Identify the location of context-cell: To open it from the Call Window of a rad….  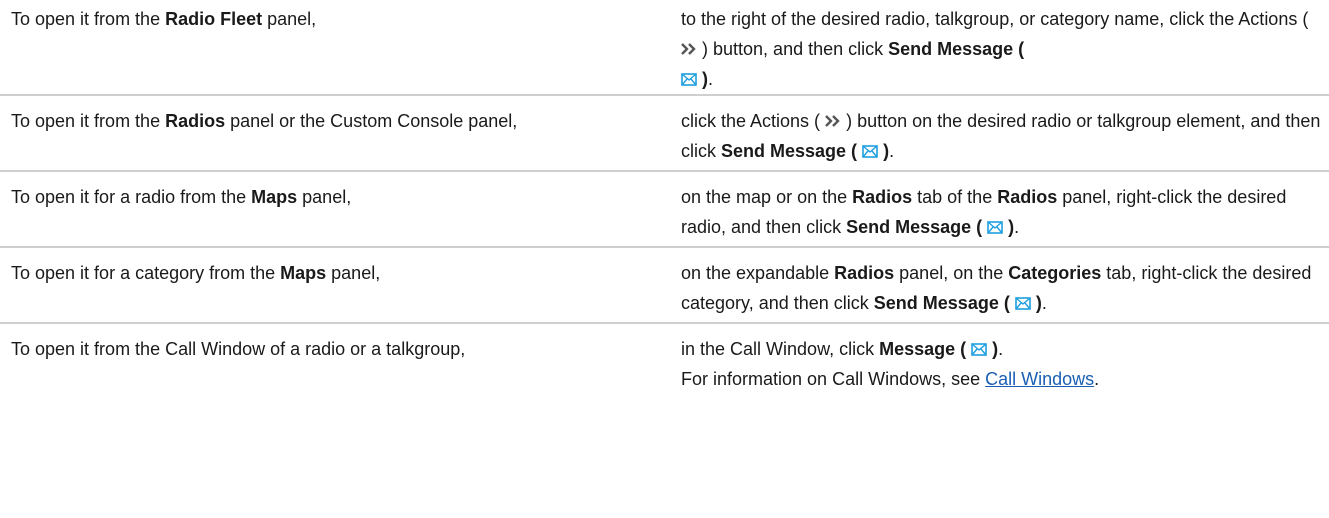
(335, 361).